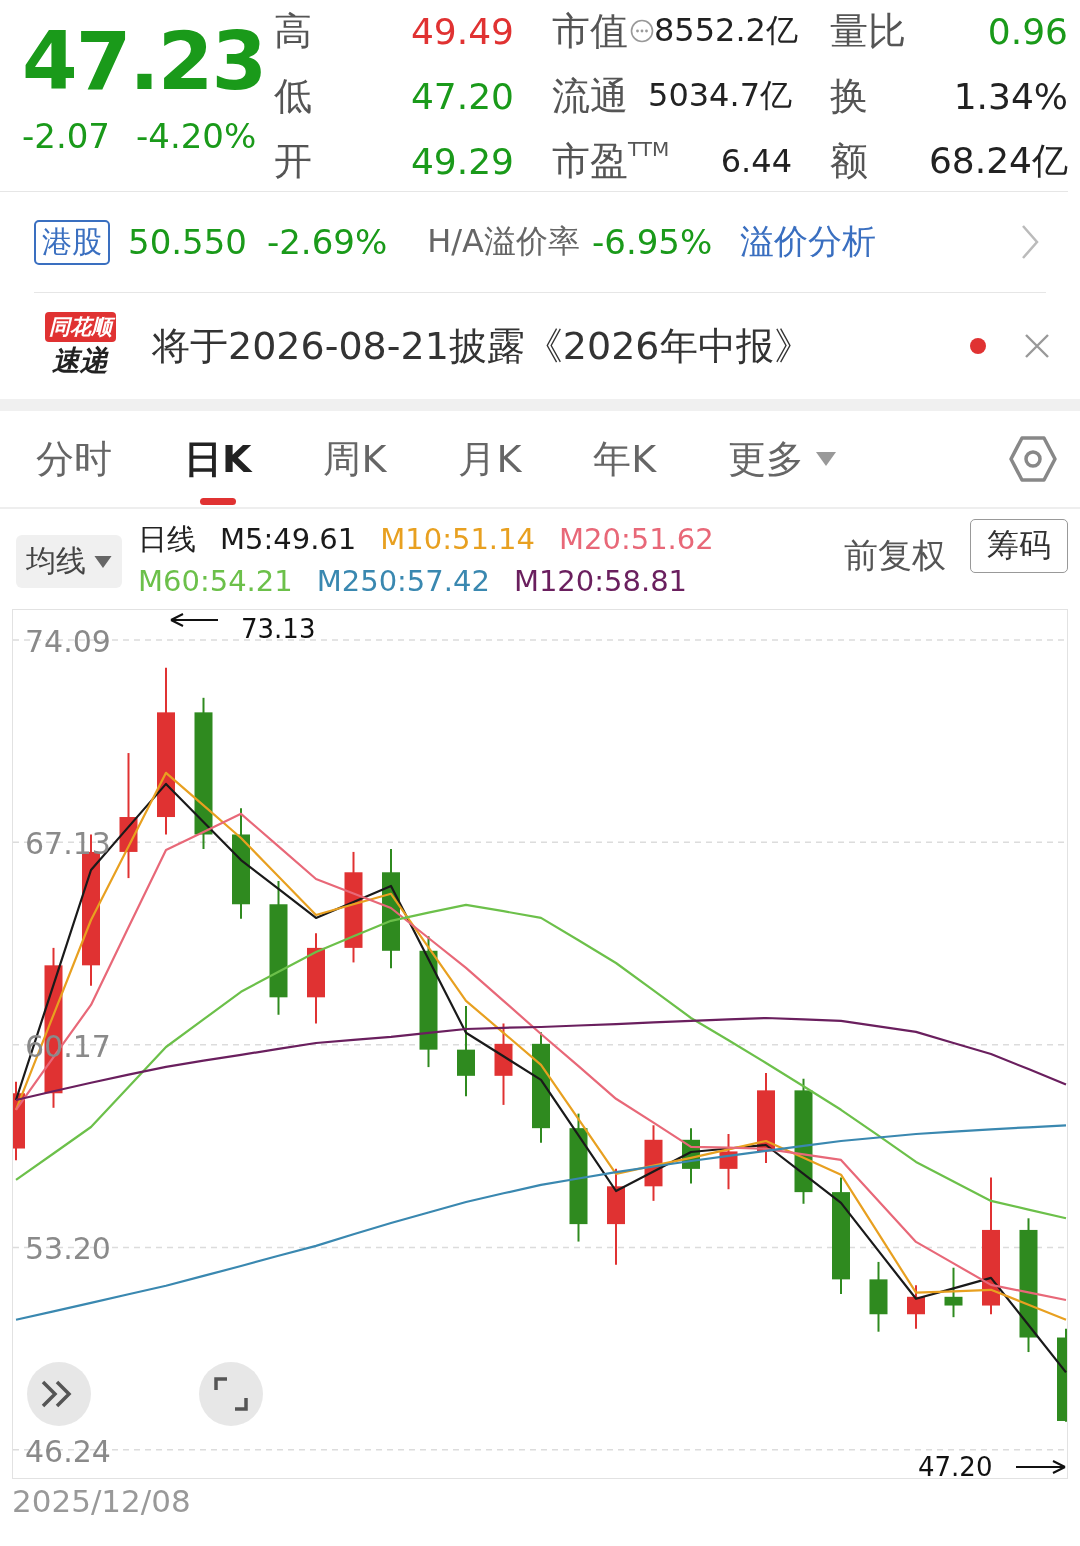  What do you see at coordinates (849, 96) in the screenshot?
I see `stat-label: 换` at bounding box center [849, 96].